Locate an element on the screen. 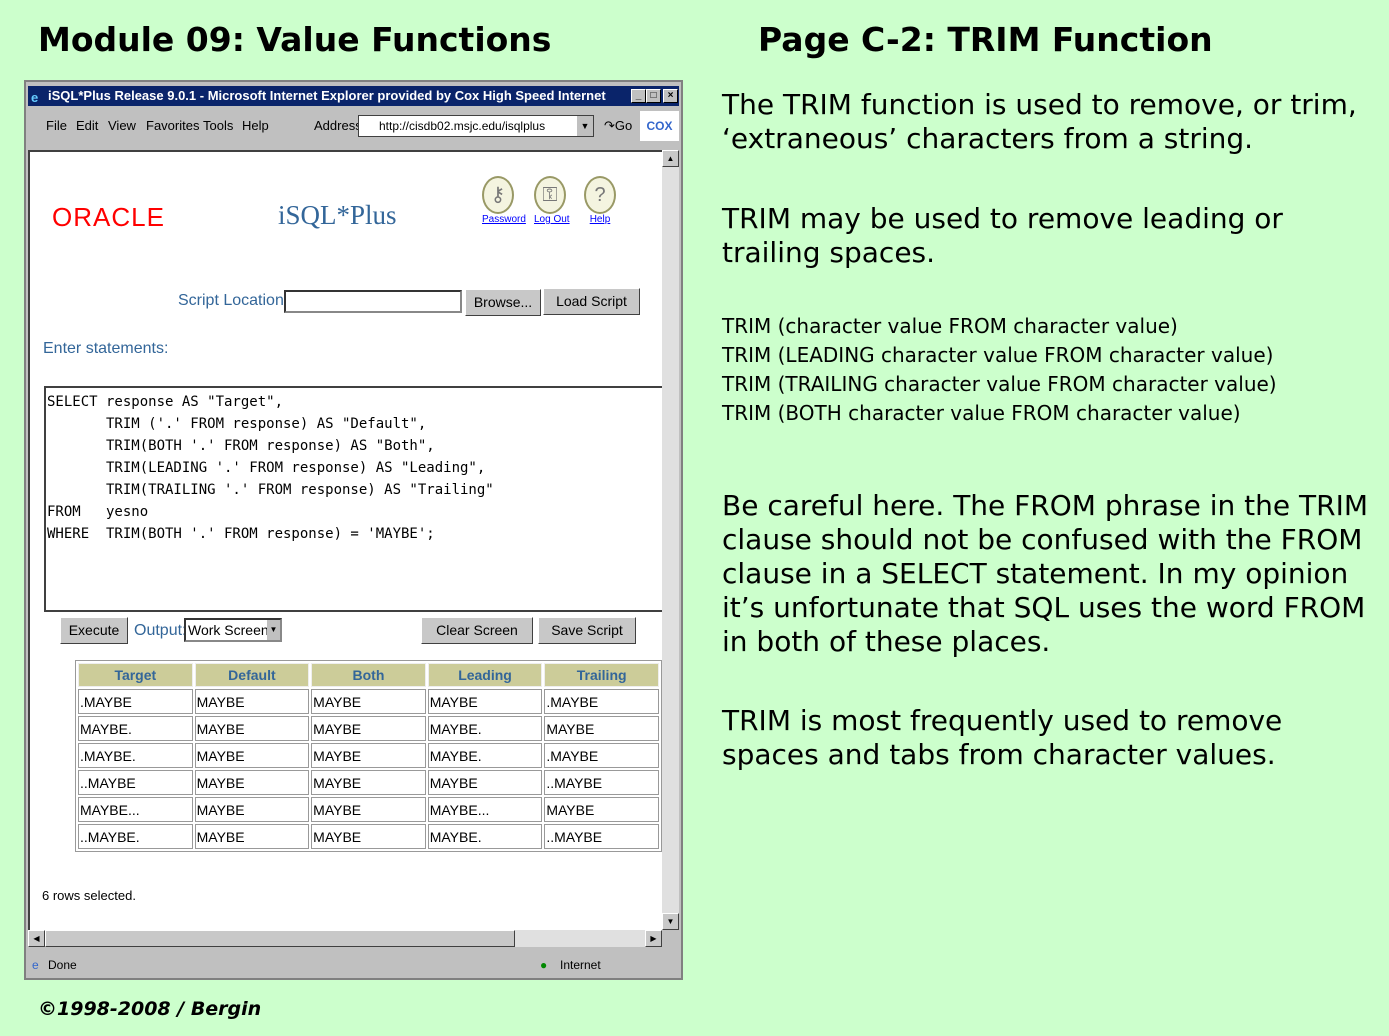 The height and width of the screenshot is (1036, 1389). rows-selected: 6 rows selected. is located at coordinates (89, 895).